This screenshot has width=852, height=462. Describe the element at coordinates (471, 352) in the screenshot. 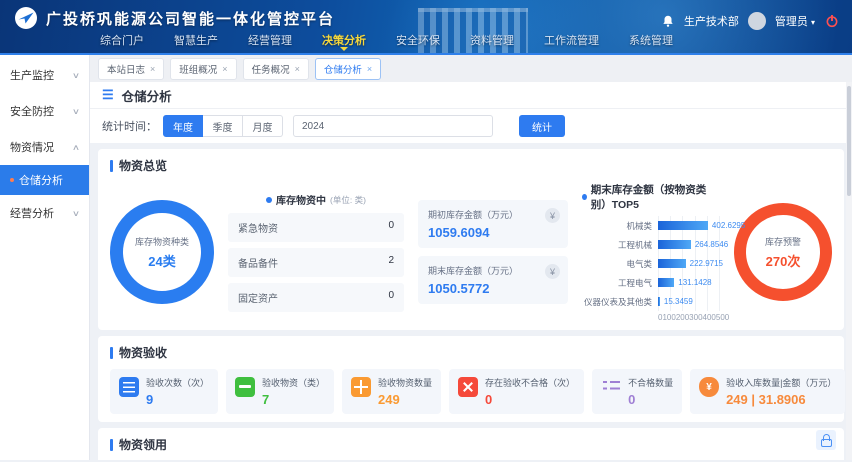

I see `acceptance-section-title: 物资验收` at that location.